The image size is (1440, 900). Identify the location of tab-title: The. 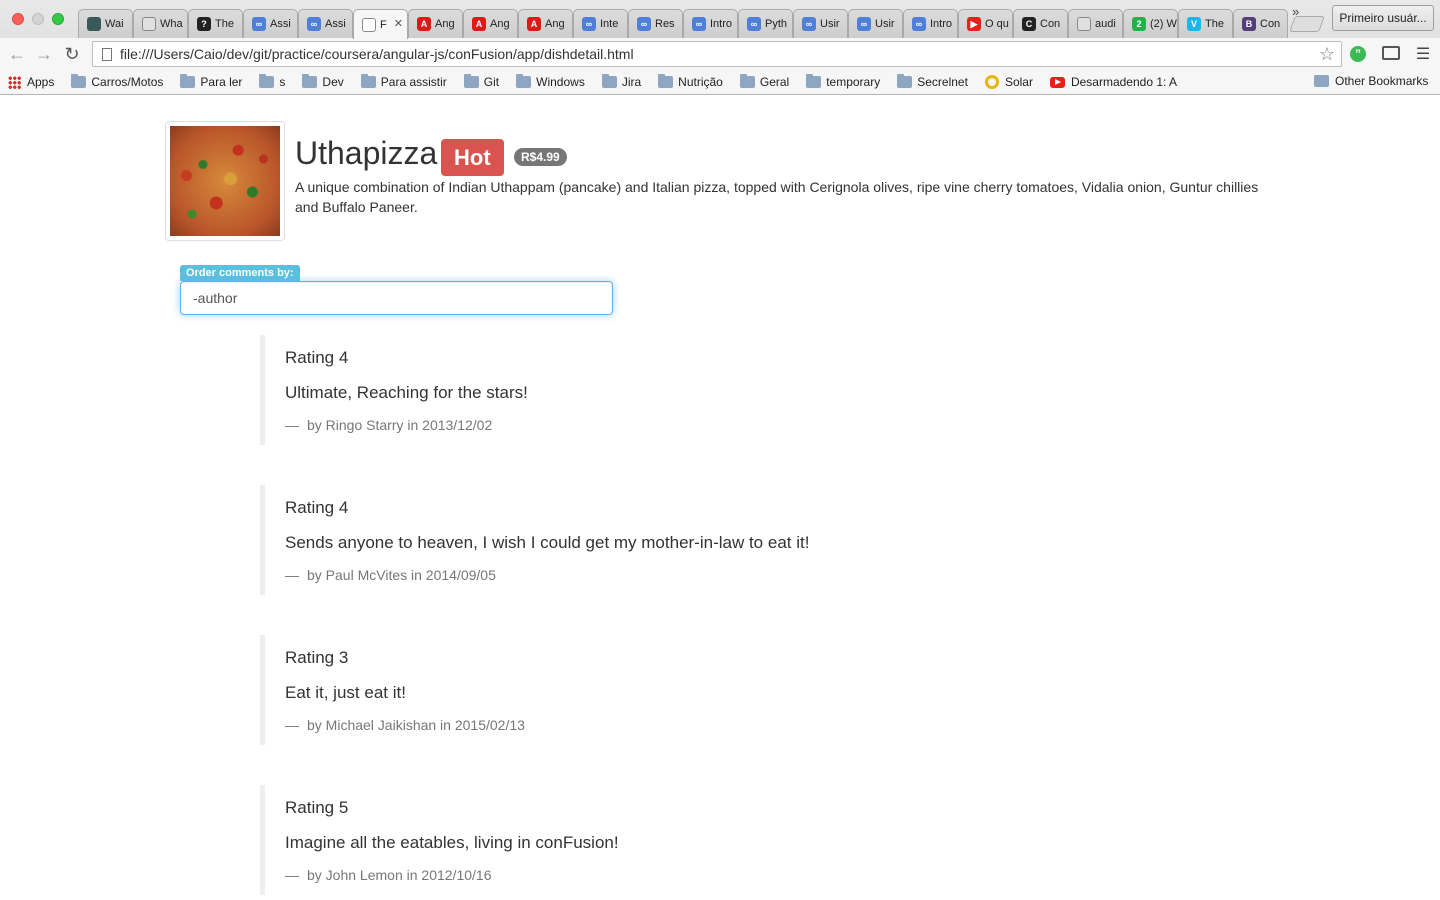
(1214, 24).